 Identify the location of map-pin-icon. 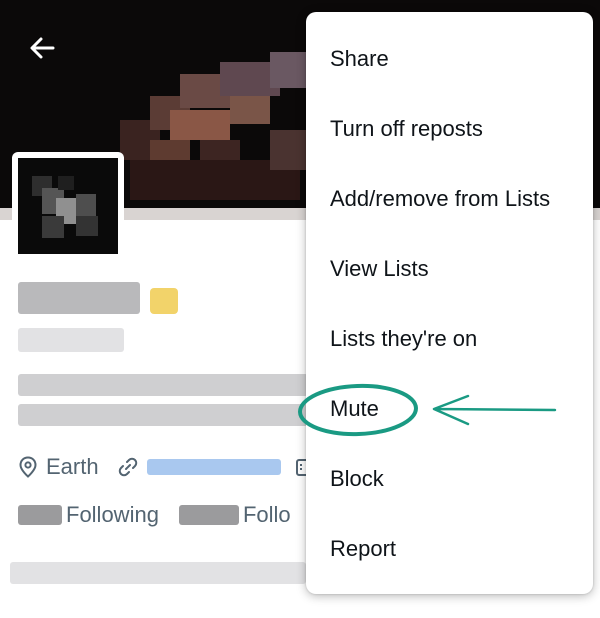
(28, 467).